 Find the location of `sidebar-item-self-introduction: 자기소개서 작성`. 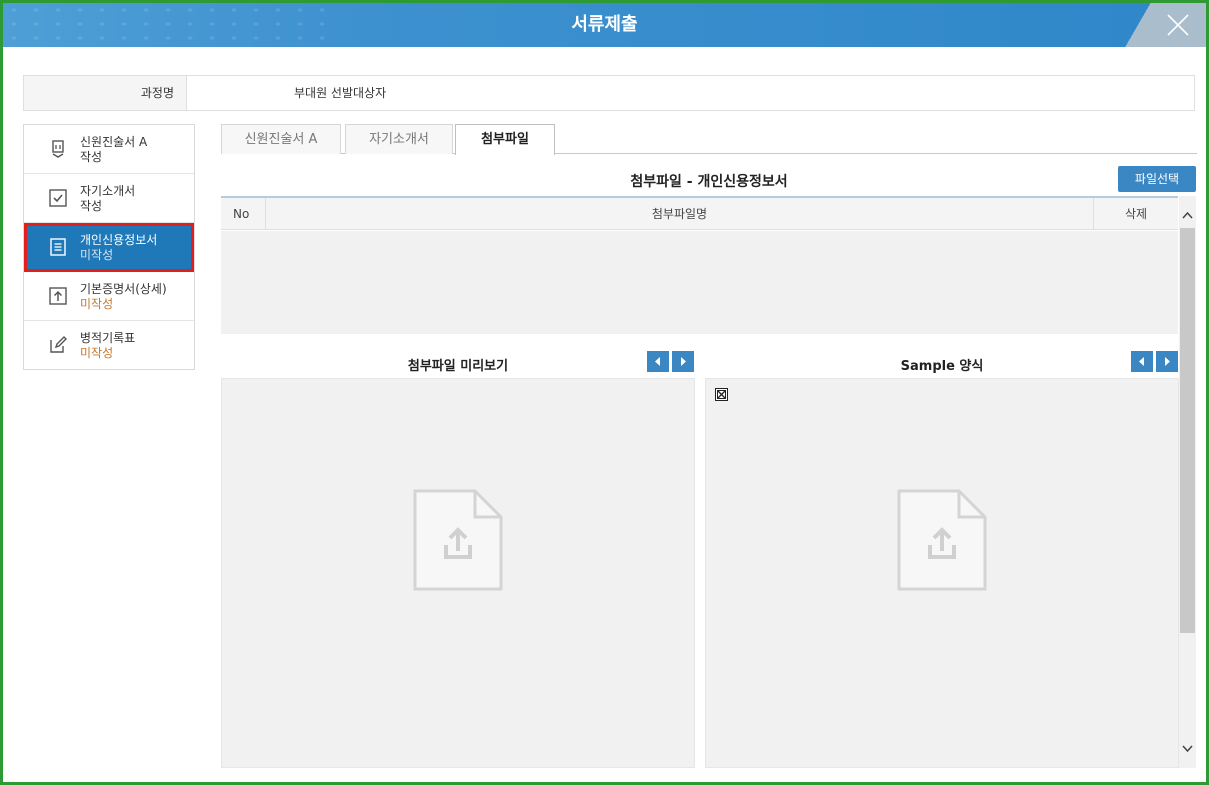

sidebar-item-self-introduction: 자기소개서 작성 is located at coordinates (109, 198).